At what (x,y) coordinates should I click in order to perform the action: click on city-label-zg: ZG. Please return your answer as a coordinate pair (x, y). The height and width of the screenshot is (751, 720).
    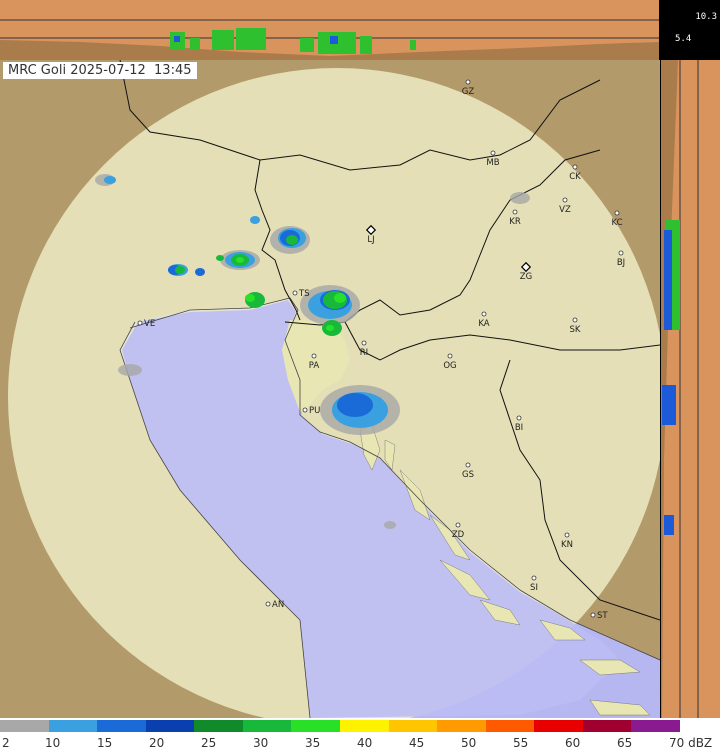
    Looking at the image, I should click on (526, 277).